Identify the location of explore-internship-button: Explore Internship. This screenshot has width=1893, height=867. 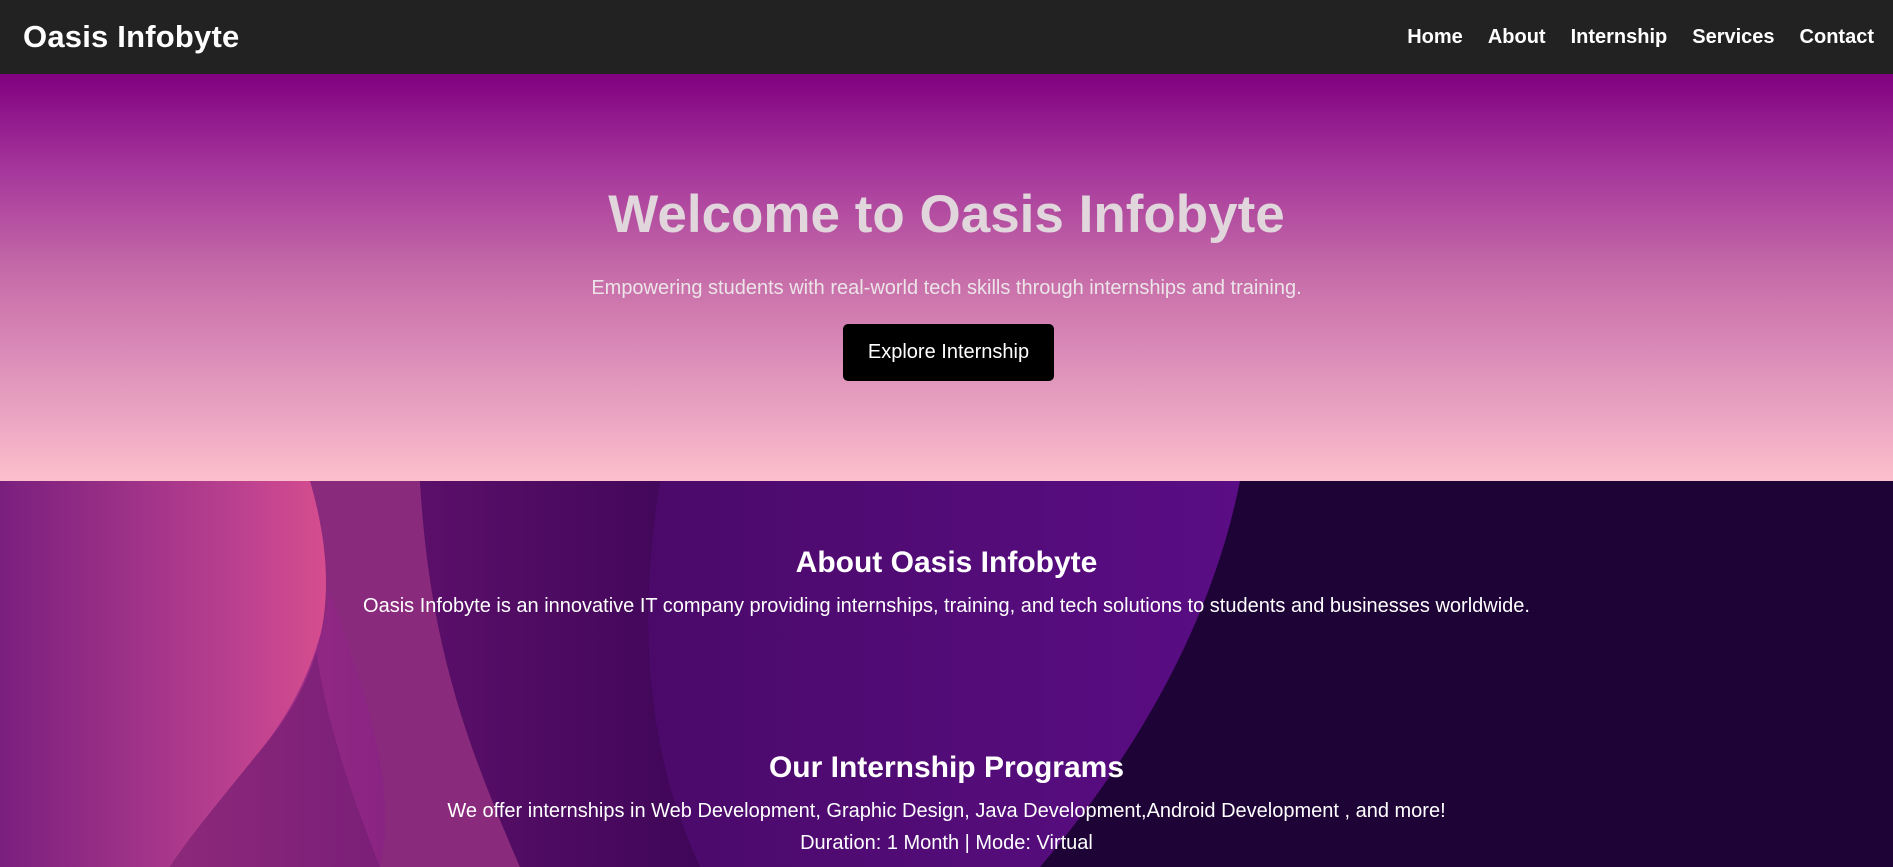
(948, 352).